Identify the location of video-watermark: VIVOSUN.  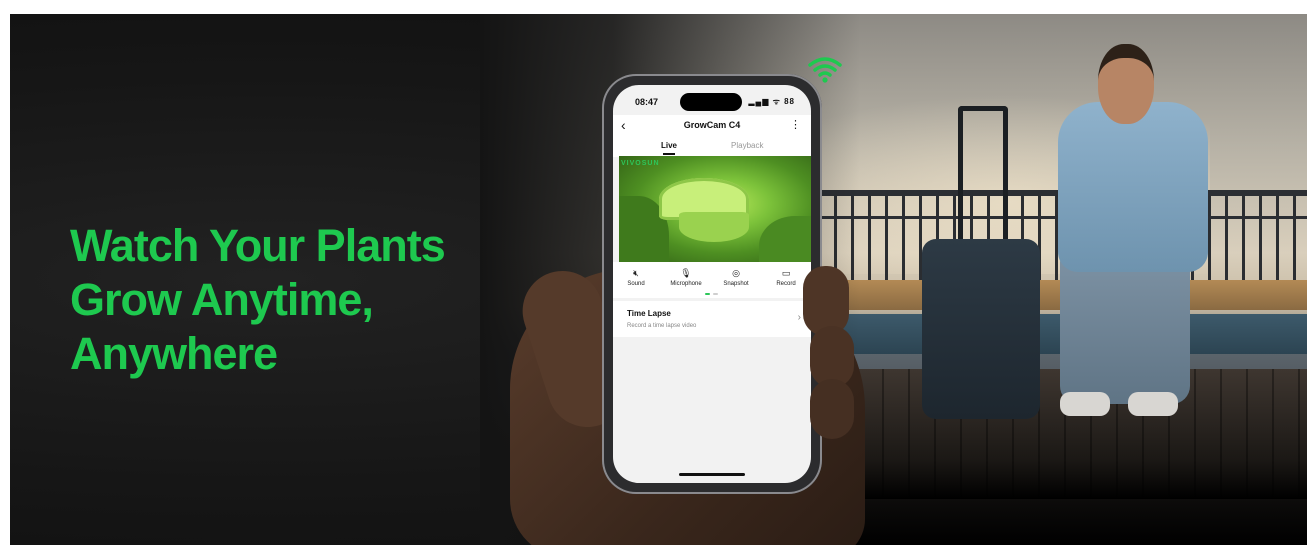
(640, 163).